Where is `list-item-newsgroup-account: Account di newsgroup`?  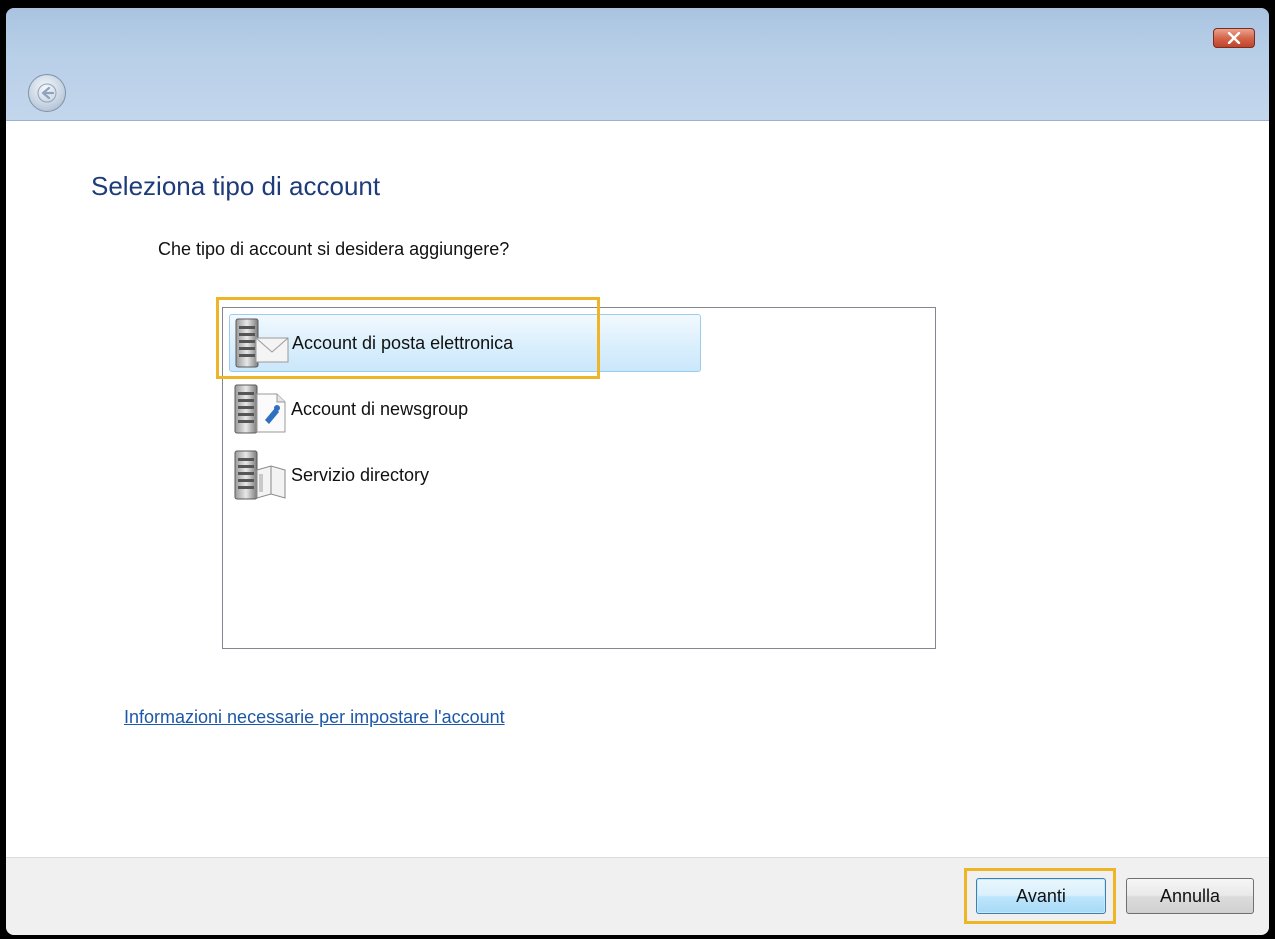 list-item-newsgroup-account: Account di newsgroup is located at coordinates (464, 409).